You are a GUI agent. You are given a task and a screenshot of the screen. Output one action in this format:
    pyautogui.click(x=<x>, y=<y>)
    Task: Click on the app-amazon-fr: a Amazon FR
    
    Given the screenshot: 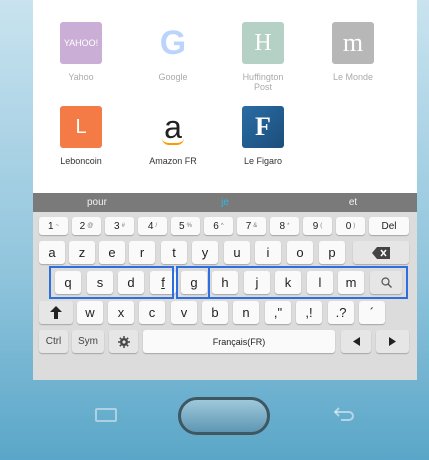 What is the action you would take?
    pyautogui.click(x=173, y=136)
    